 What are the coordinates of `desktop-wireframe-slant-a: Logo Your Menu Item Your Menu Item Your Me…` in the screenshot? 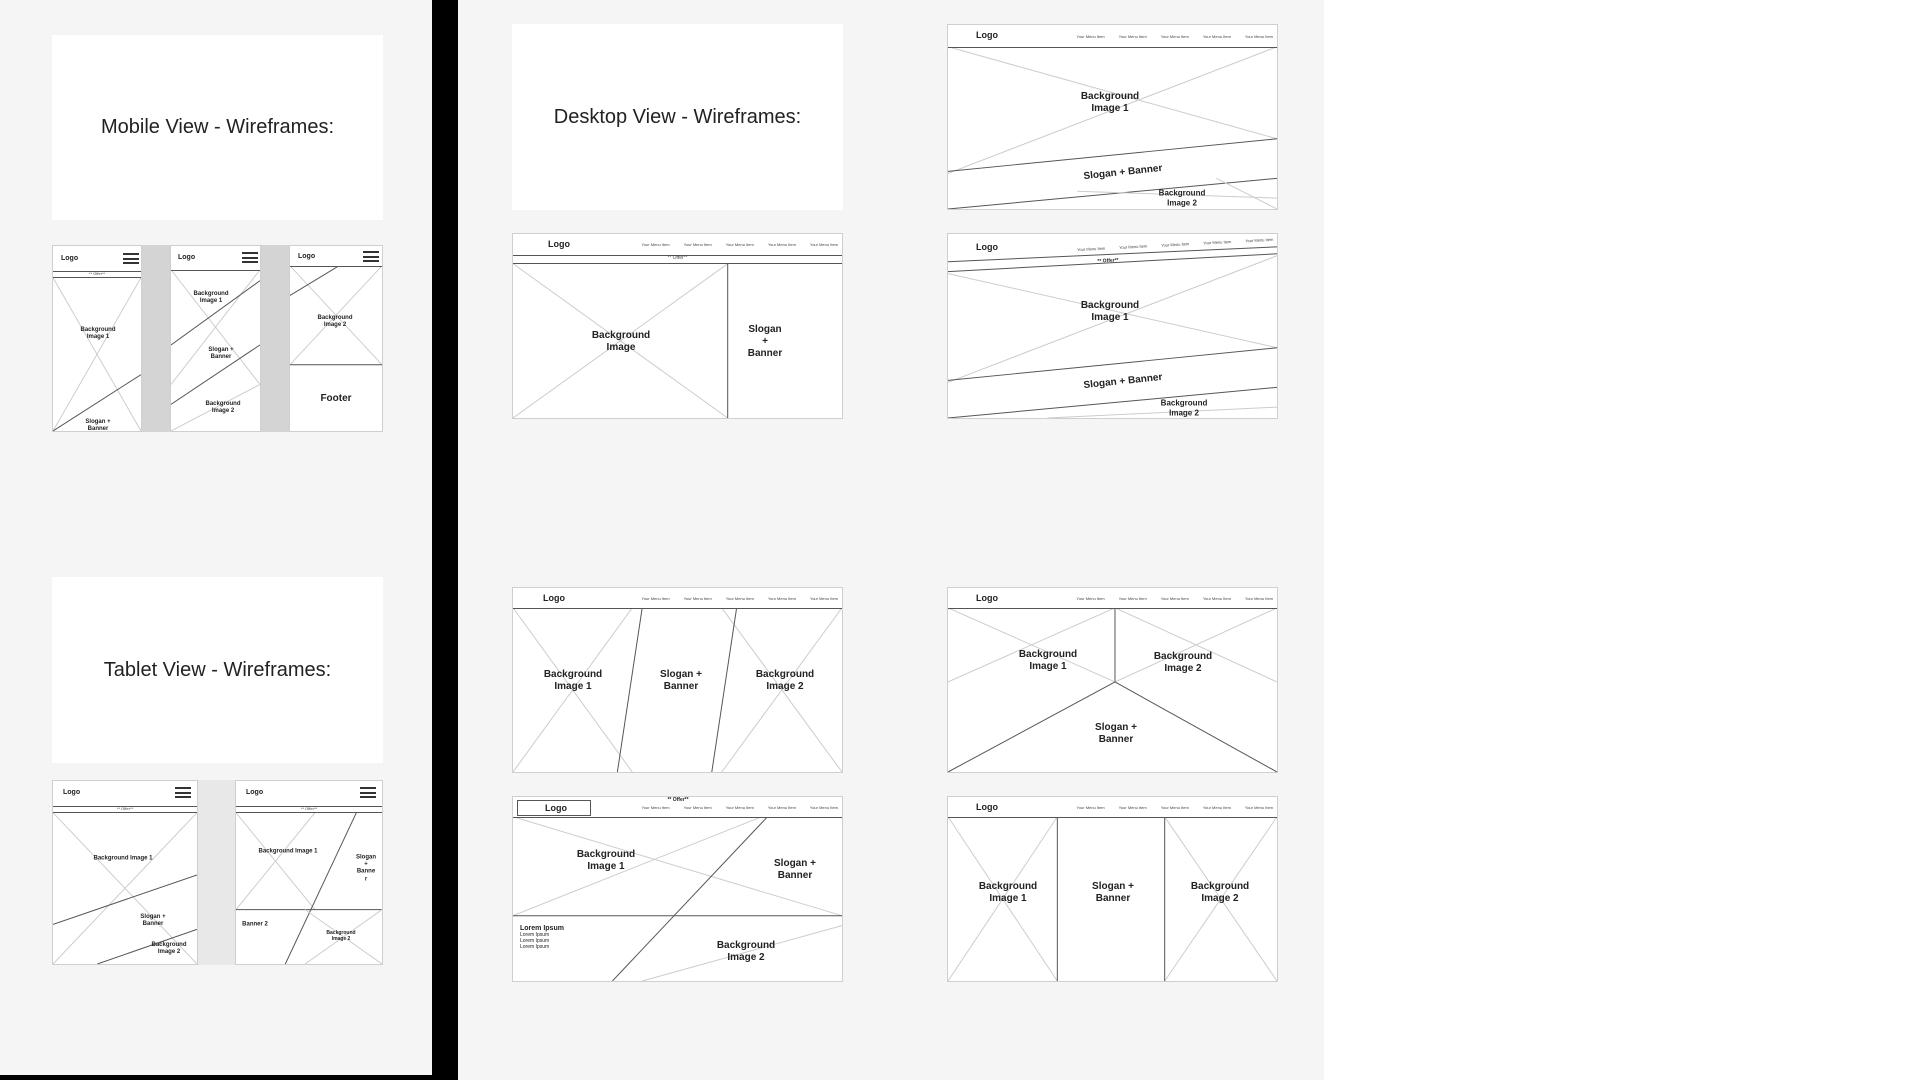 It's located at (1112, 117).